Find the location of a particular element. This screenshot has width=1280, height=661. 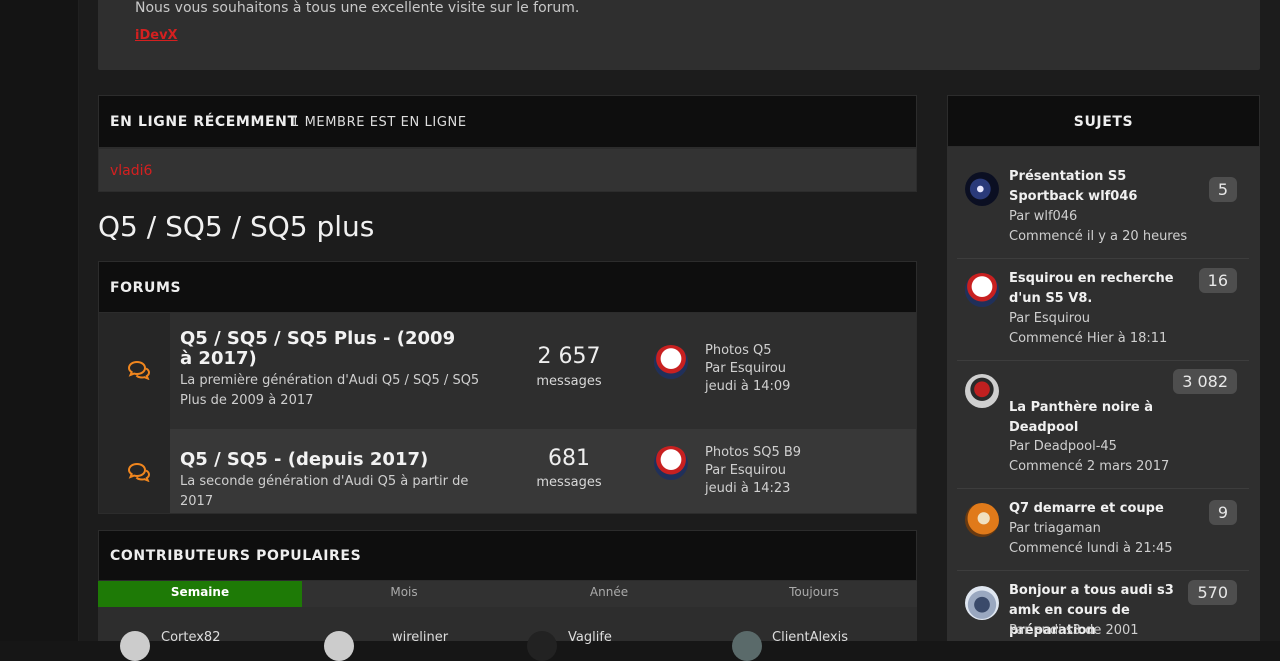

topic-started: Commencé lundi à 21:45 is located at coordinates (1091, 548).